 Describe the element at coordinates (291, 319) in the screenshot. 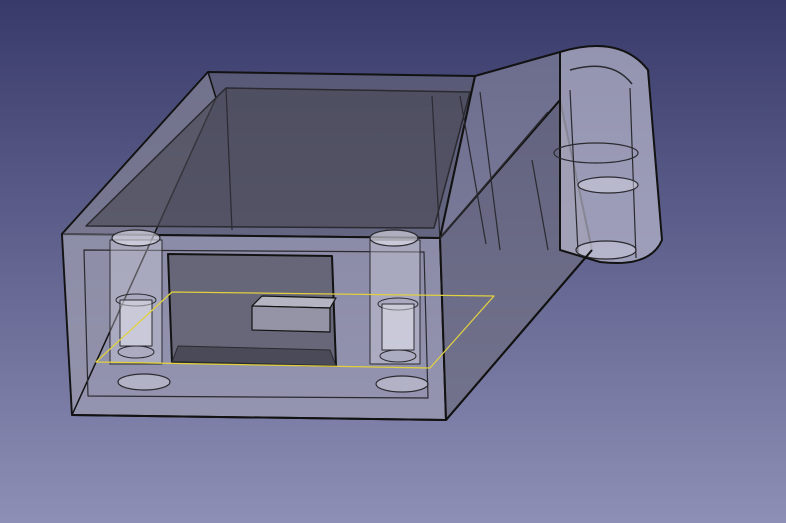

I see `slot-front` at that location.